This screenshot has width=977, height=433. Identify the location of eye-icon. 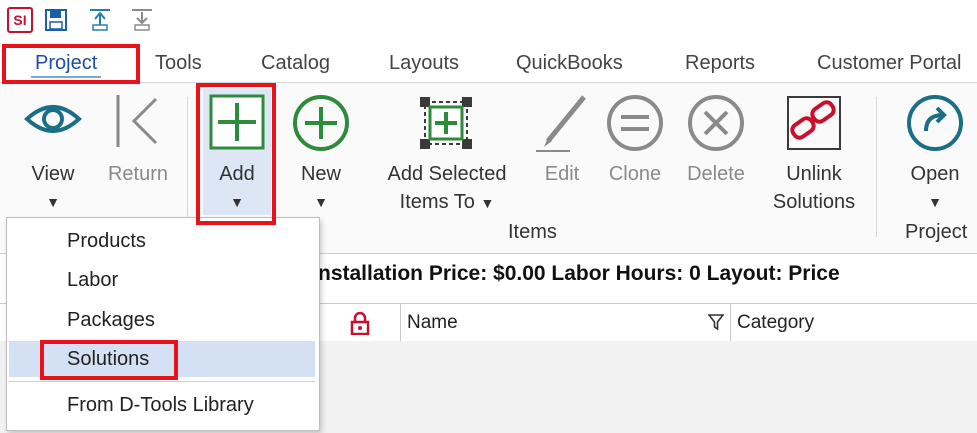
(53, 119).